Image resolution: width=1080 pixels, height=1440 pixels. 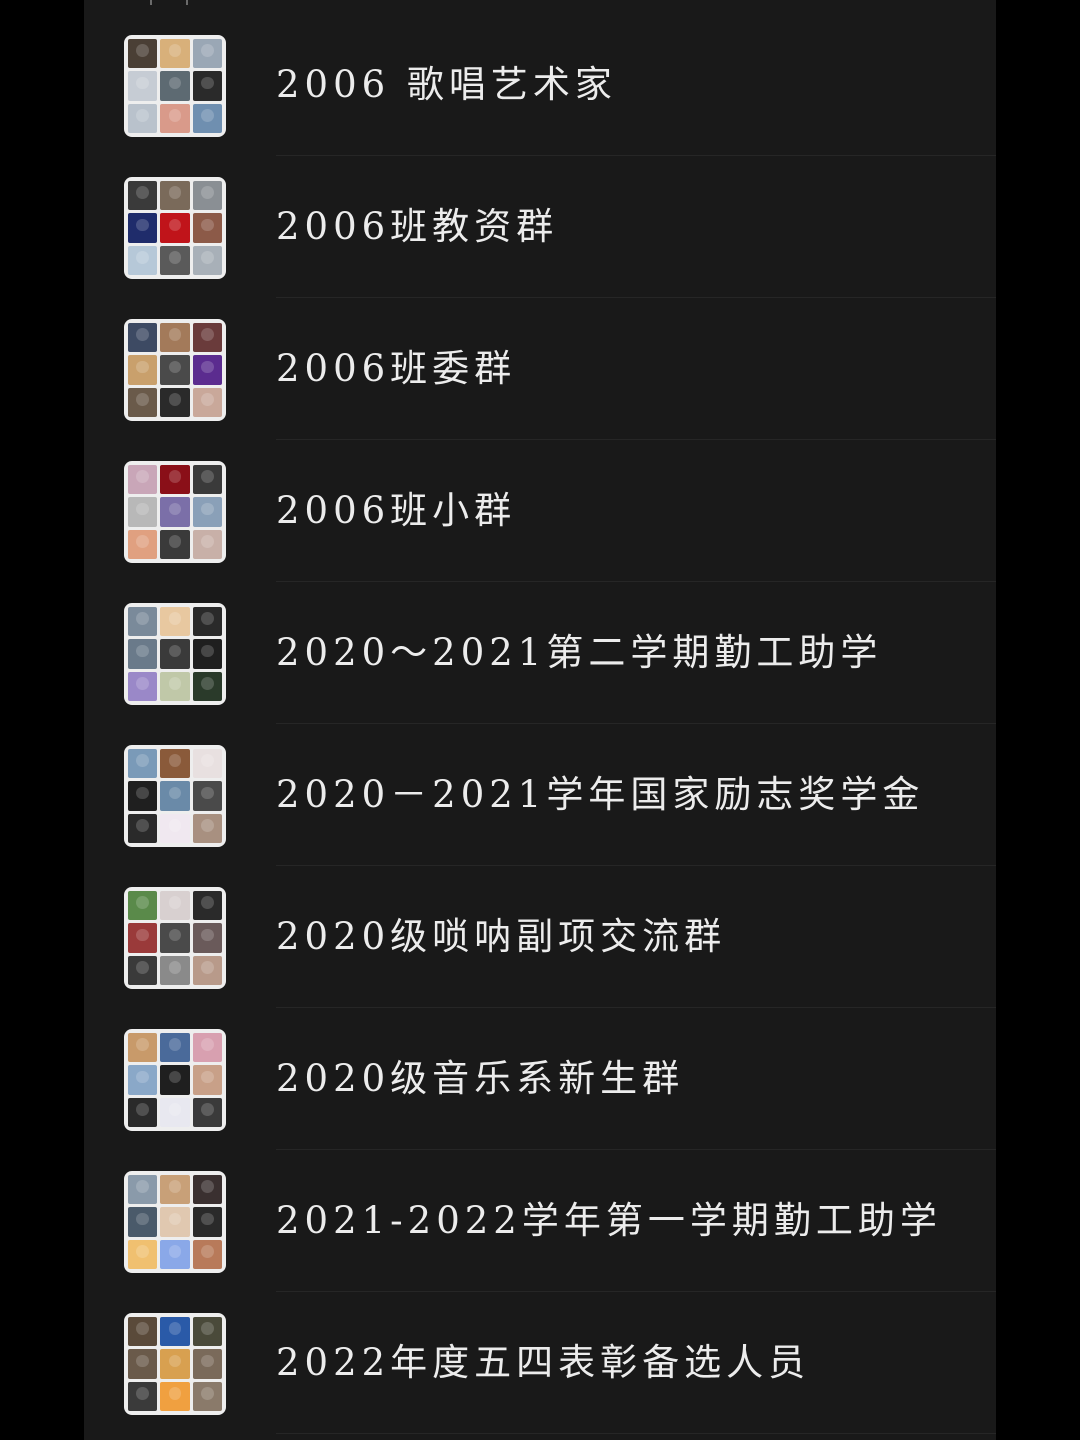 I want to click on group-list-item: 2020级音乐系新生群, so click(x=540, y=1079).